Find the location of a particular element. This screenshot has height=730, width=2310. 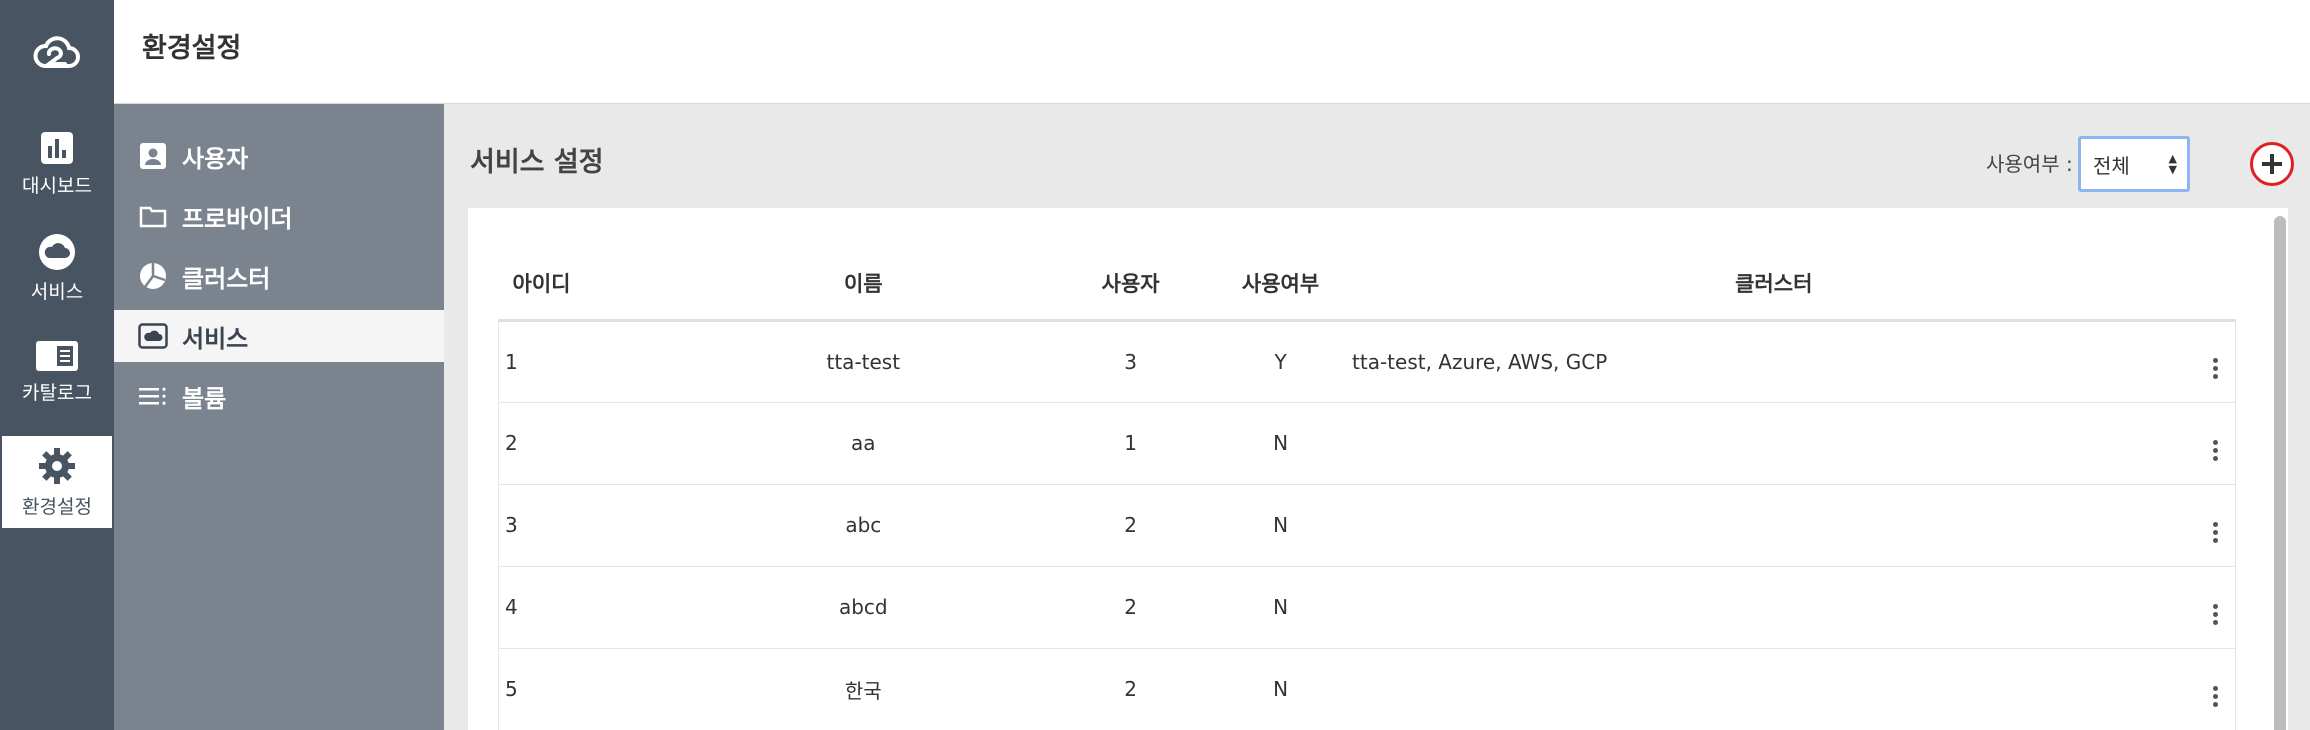

cloud-logo-icon is located at coordinates (56, 52).